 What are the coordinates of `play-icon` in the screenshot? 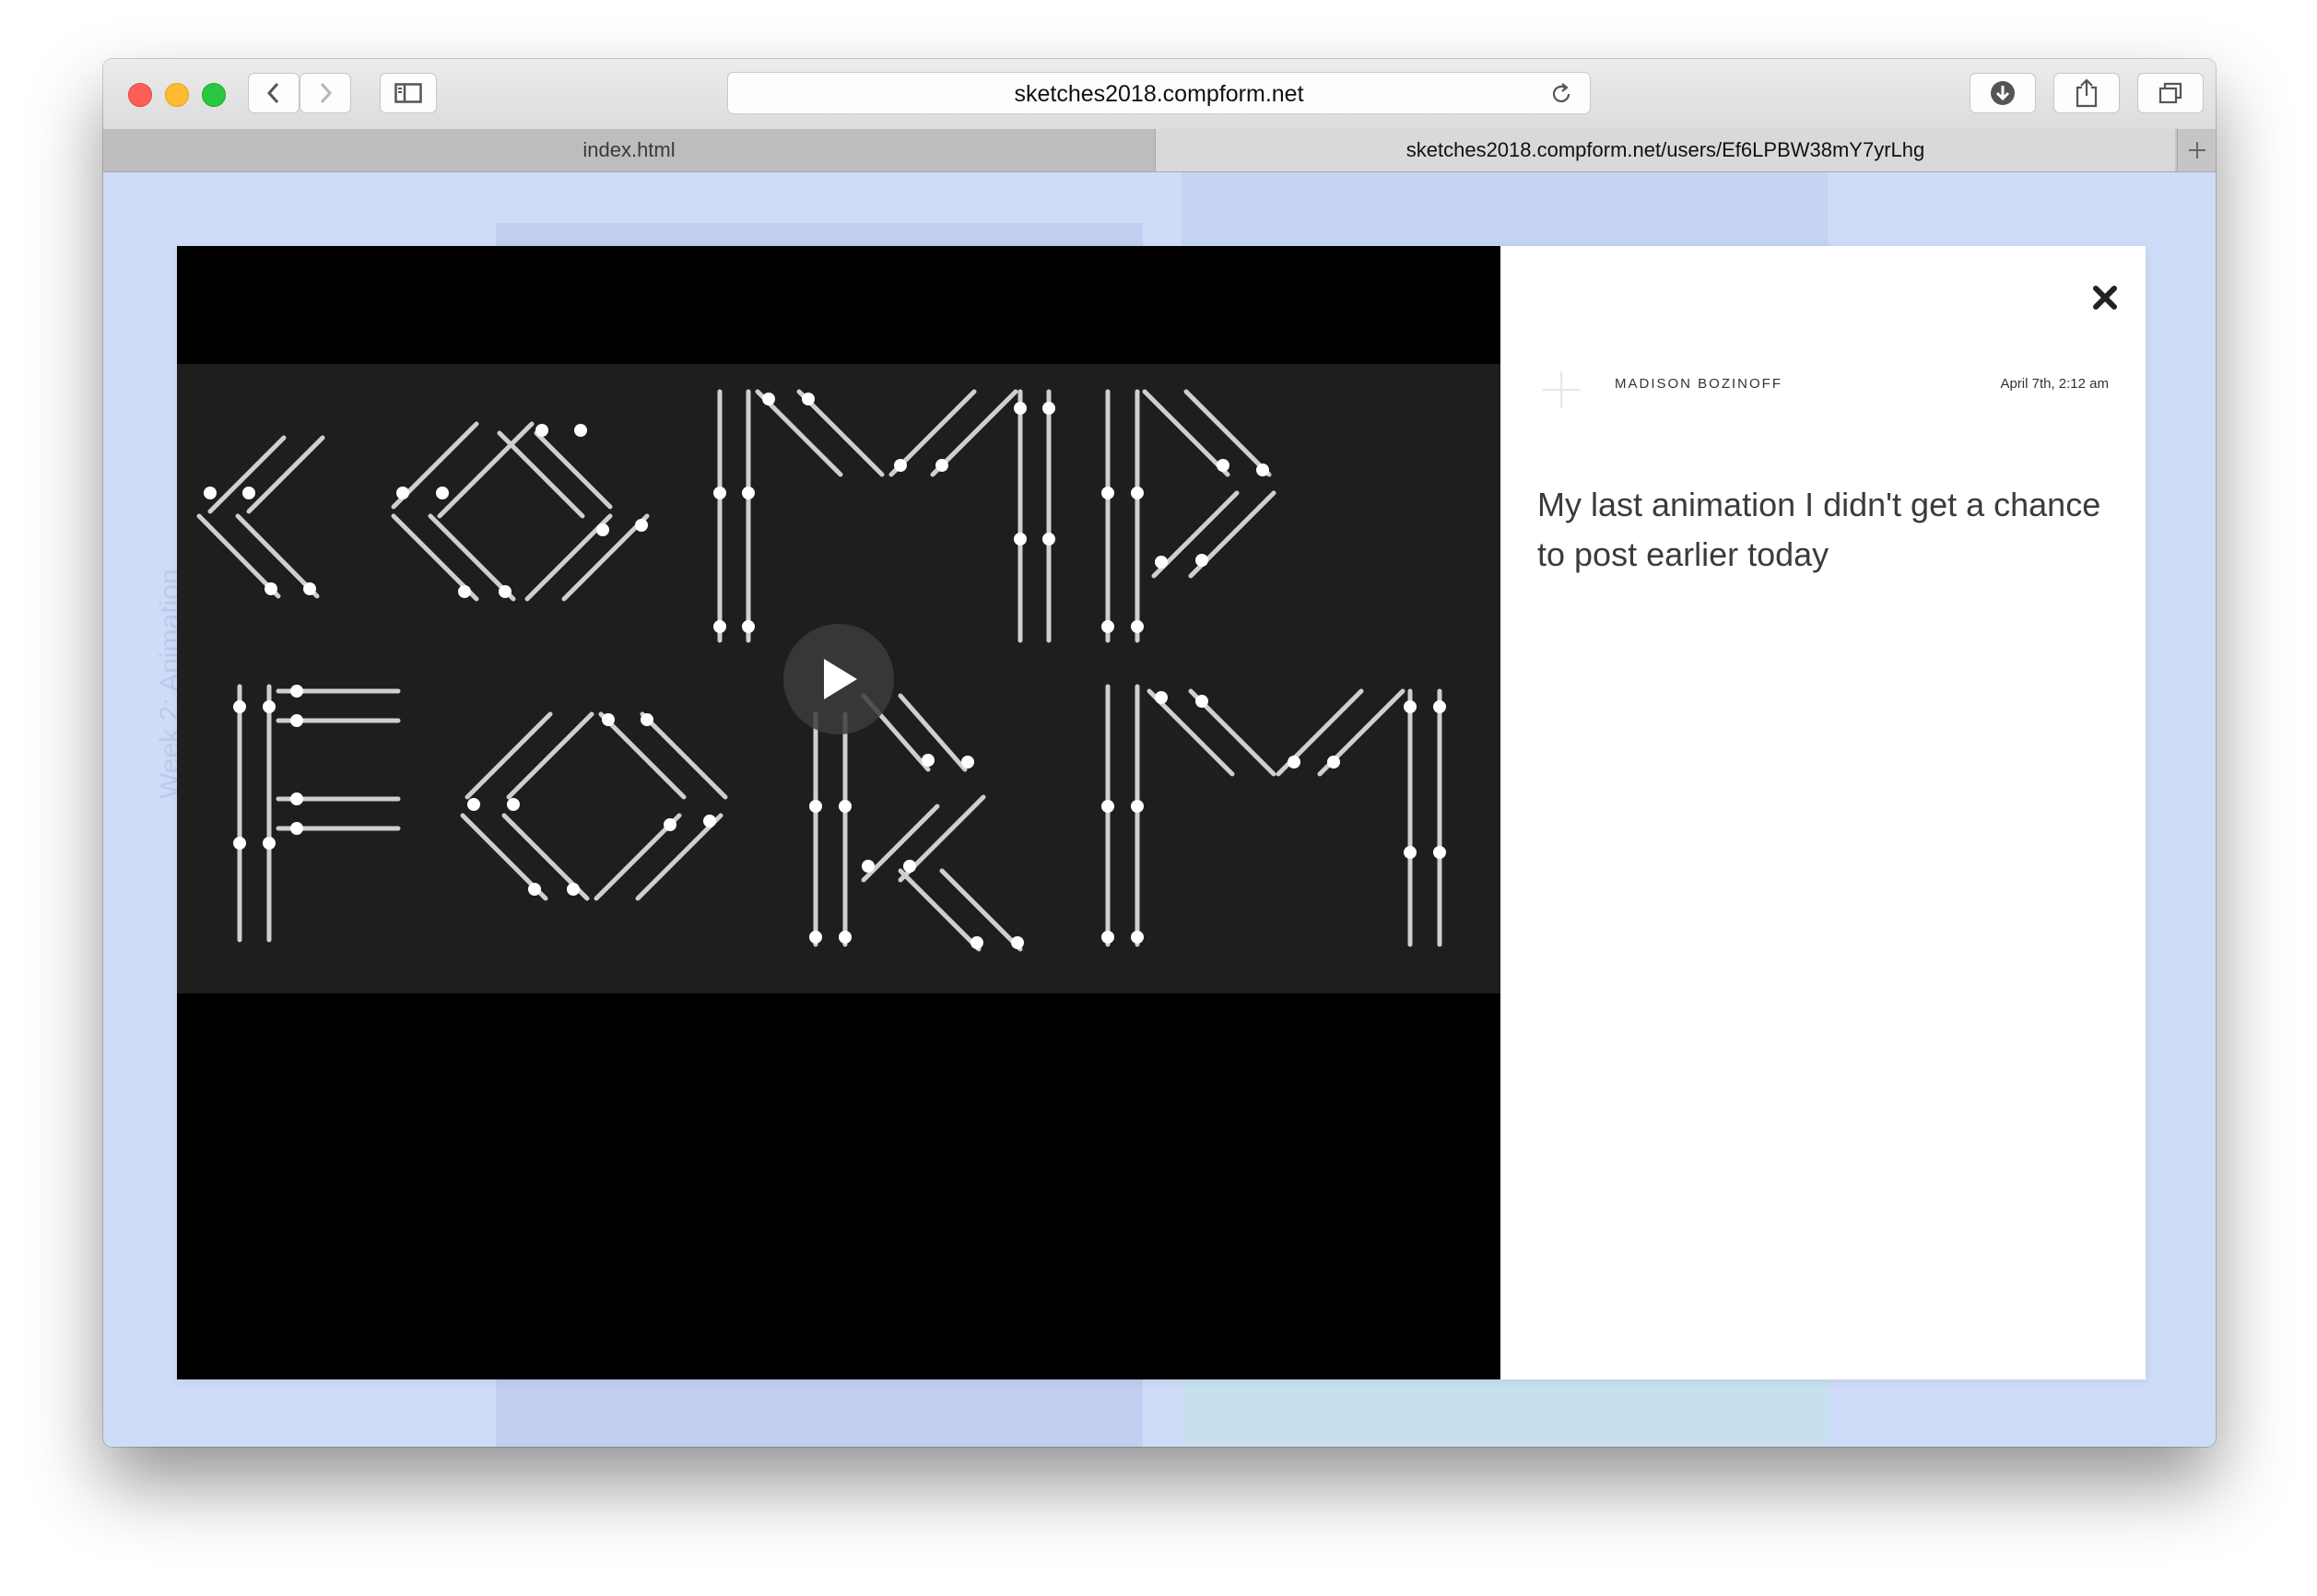 It's located at (840, 679).